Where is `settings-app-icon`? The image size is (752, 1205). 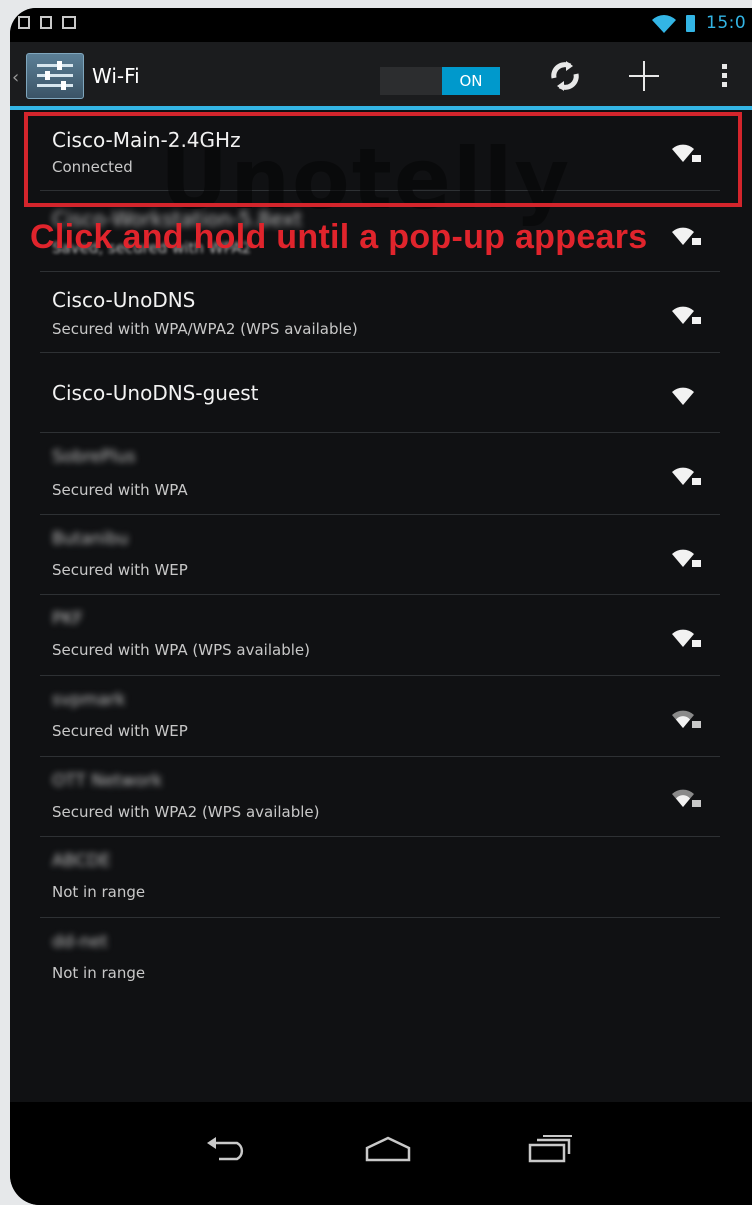
settings-app-icon is located at coordinates (55, 76).